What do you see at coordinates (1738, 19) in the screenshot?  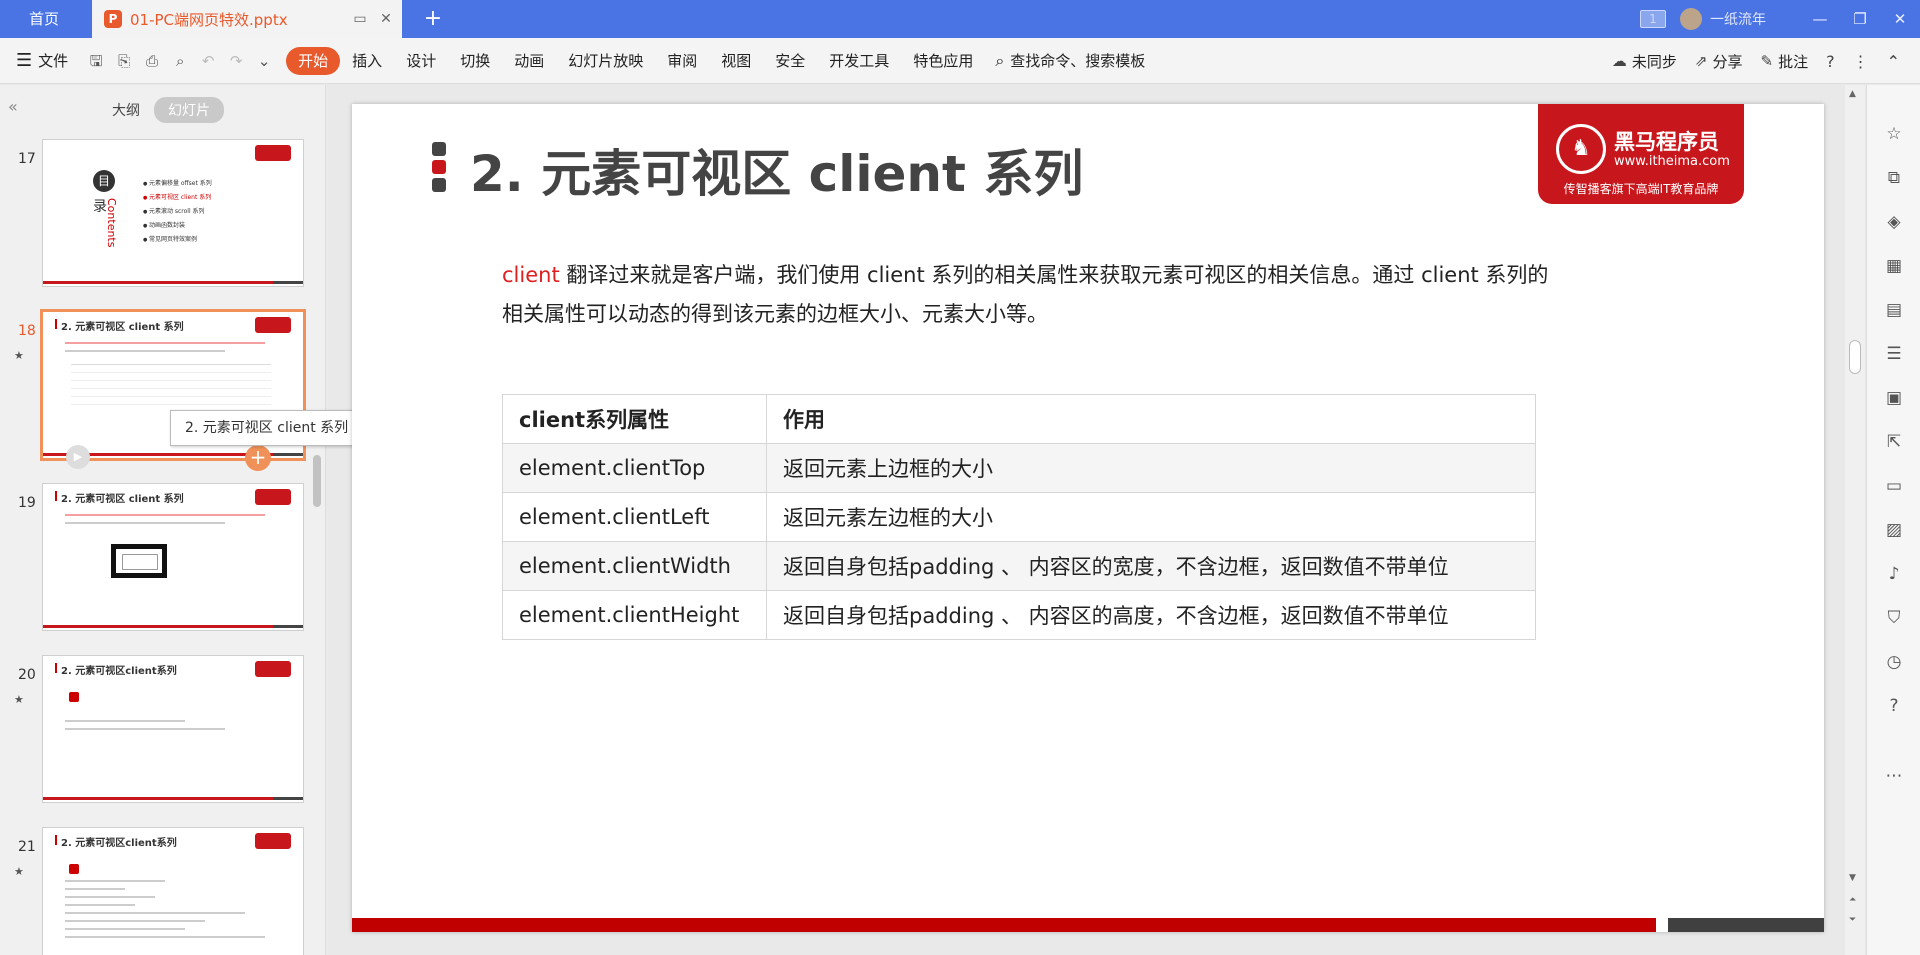 I see `user-name: 一纸流年` at bounding box center [1738, 19].